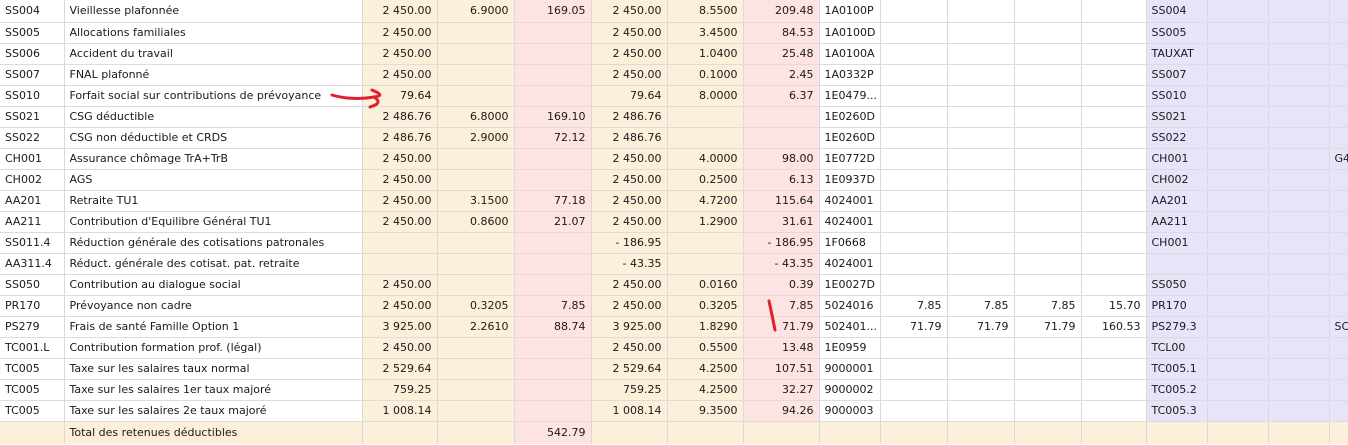  What do you see at coordinates (400, 390) in the screenshot?
I see `cell-base1: 759.25` at bounding box center [400, 390].